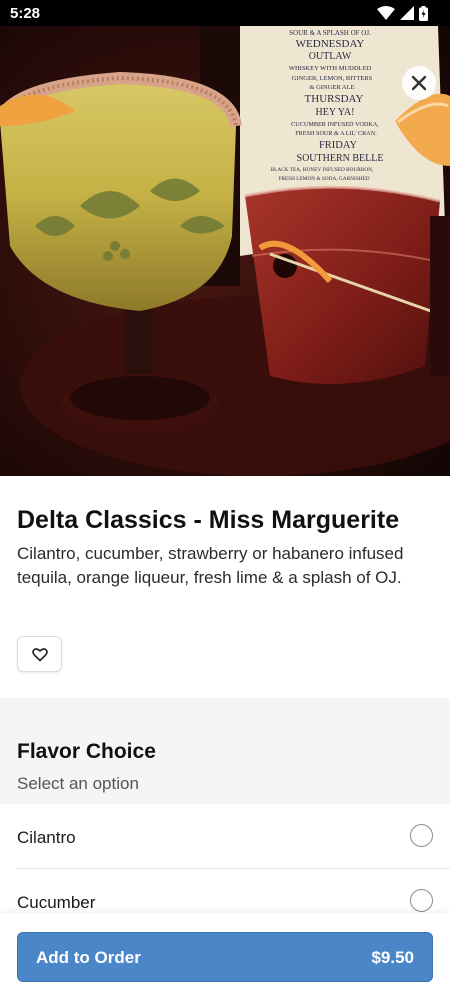 The height and width of the screenshot is (1000, 450). Describe the element at coordinates (330, 56) in the screenshot. I see `menu-line: OUTLAW` at that location.